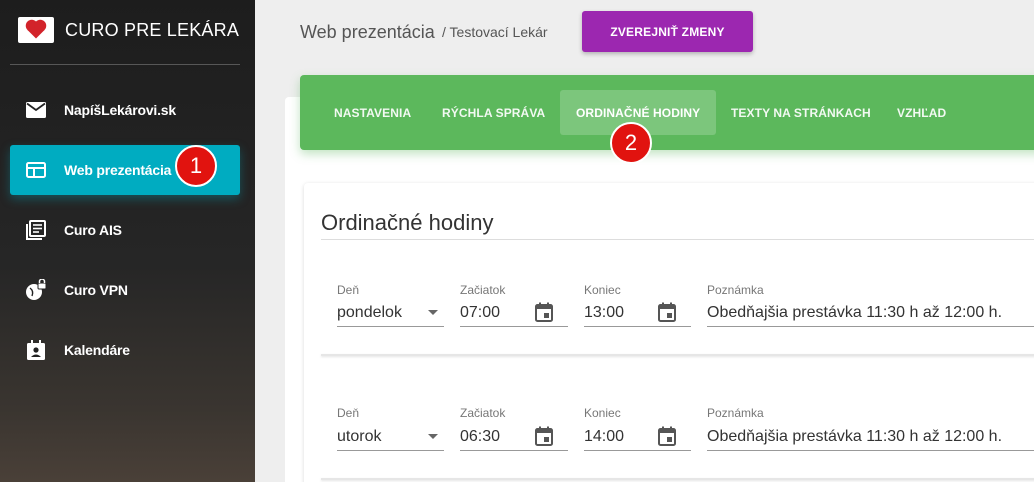 The width and height of the screenshot is (1034, 482). What do you see at coordinates (493, 112) in the screenshot?
I see `tab-rychla-sprava: RÝCHLA SPRÁVA` at bounding box center [493, 112].